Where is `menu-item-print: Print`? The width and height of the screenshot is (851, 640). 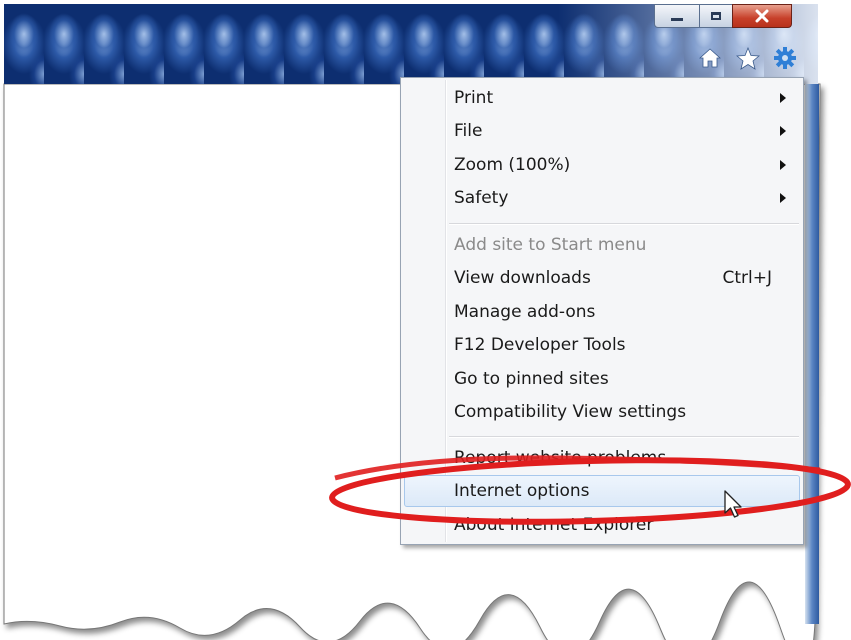
menu-item-print: Print is located at coordinates (602, 98).